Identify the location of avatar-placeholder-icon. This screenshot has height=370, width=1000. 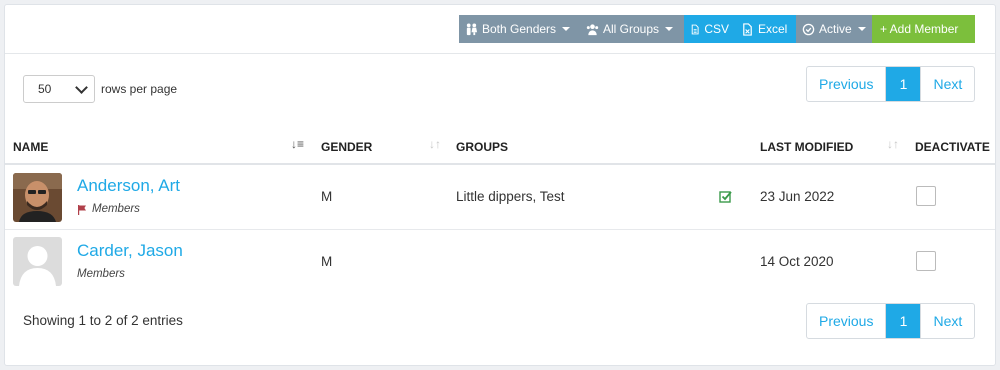
(37, 261).